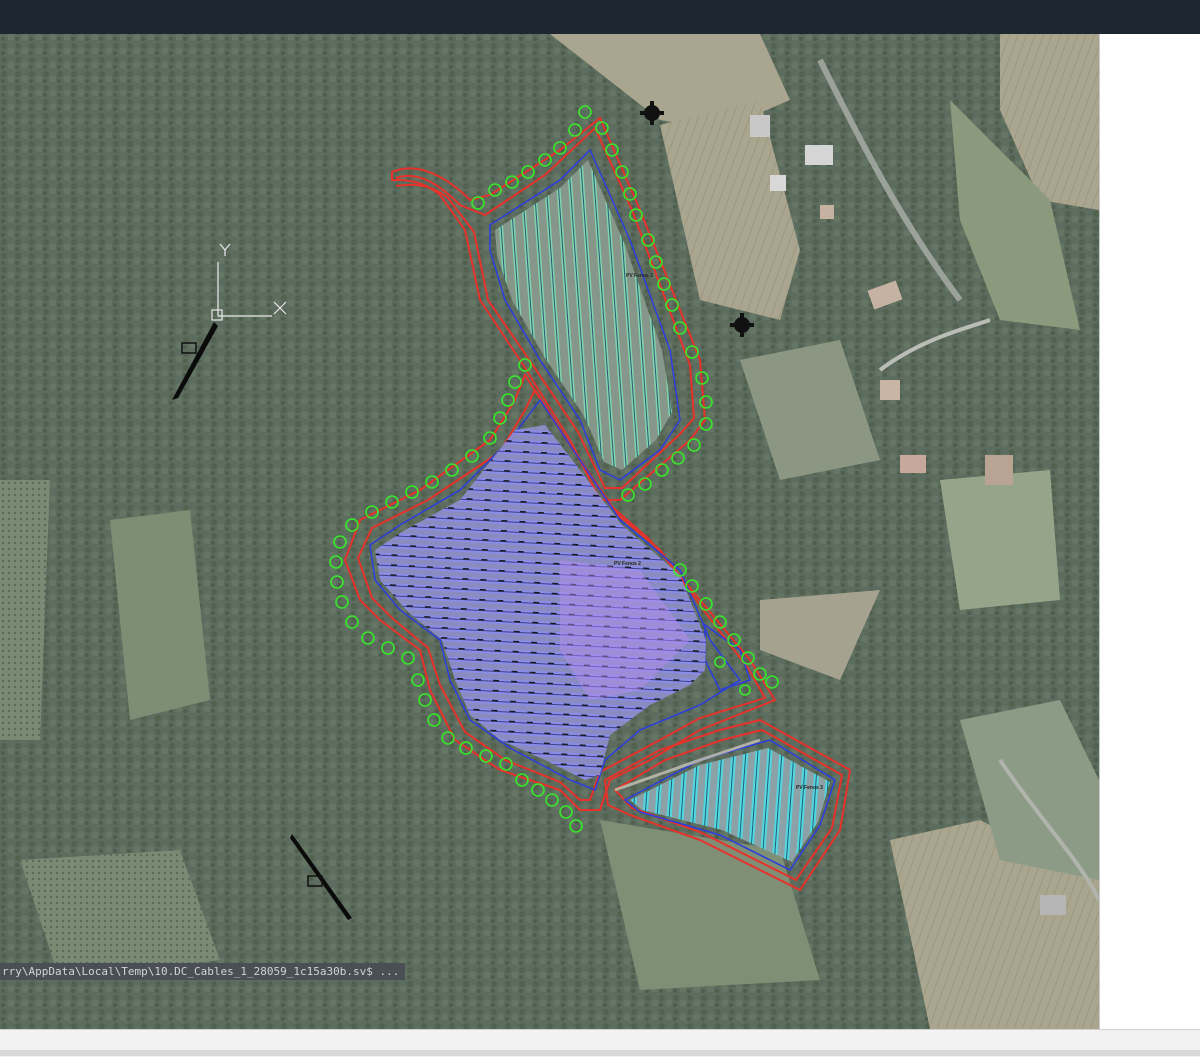 Image resolution: width=1200 pixels, height=1057 pixels. What do you see at coordinates (627, 564) in the screenshot?
I see `phase-label-center: PV Fenos 2` at bounding box center [627, 564].